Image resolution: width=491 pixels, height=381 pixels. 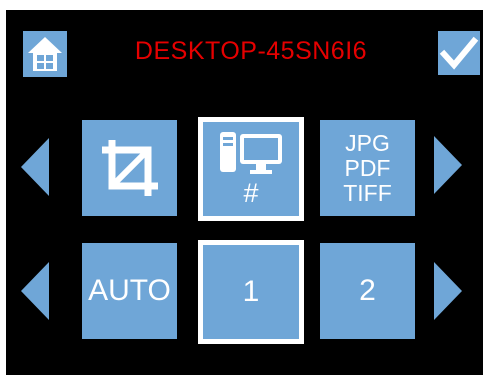 I want to click on crop-icon, so click(x=129, y=168).